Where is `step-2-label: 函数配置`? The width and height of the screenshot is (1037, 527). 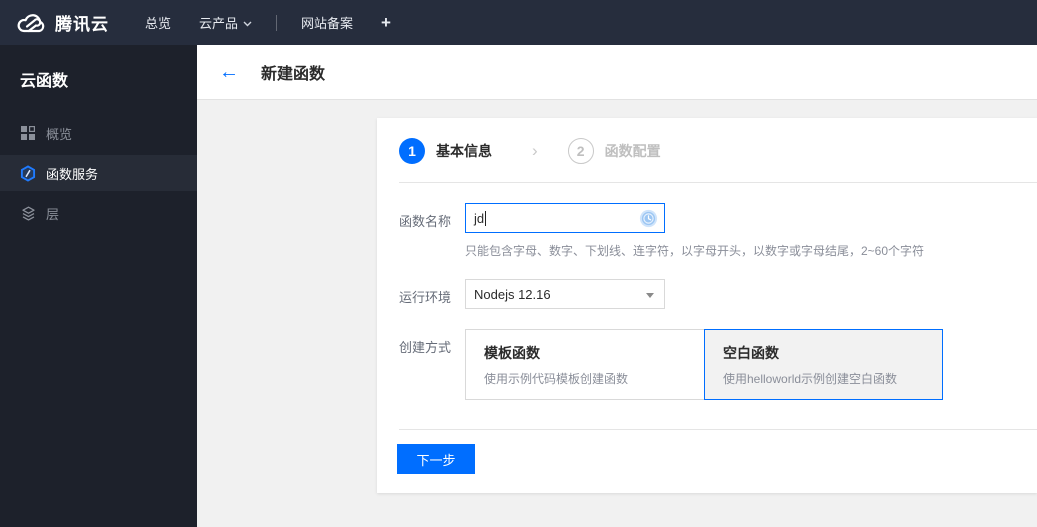 step-2-label: 函数配置 is located at coordinates (632, 151).